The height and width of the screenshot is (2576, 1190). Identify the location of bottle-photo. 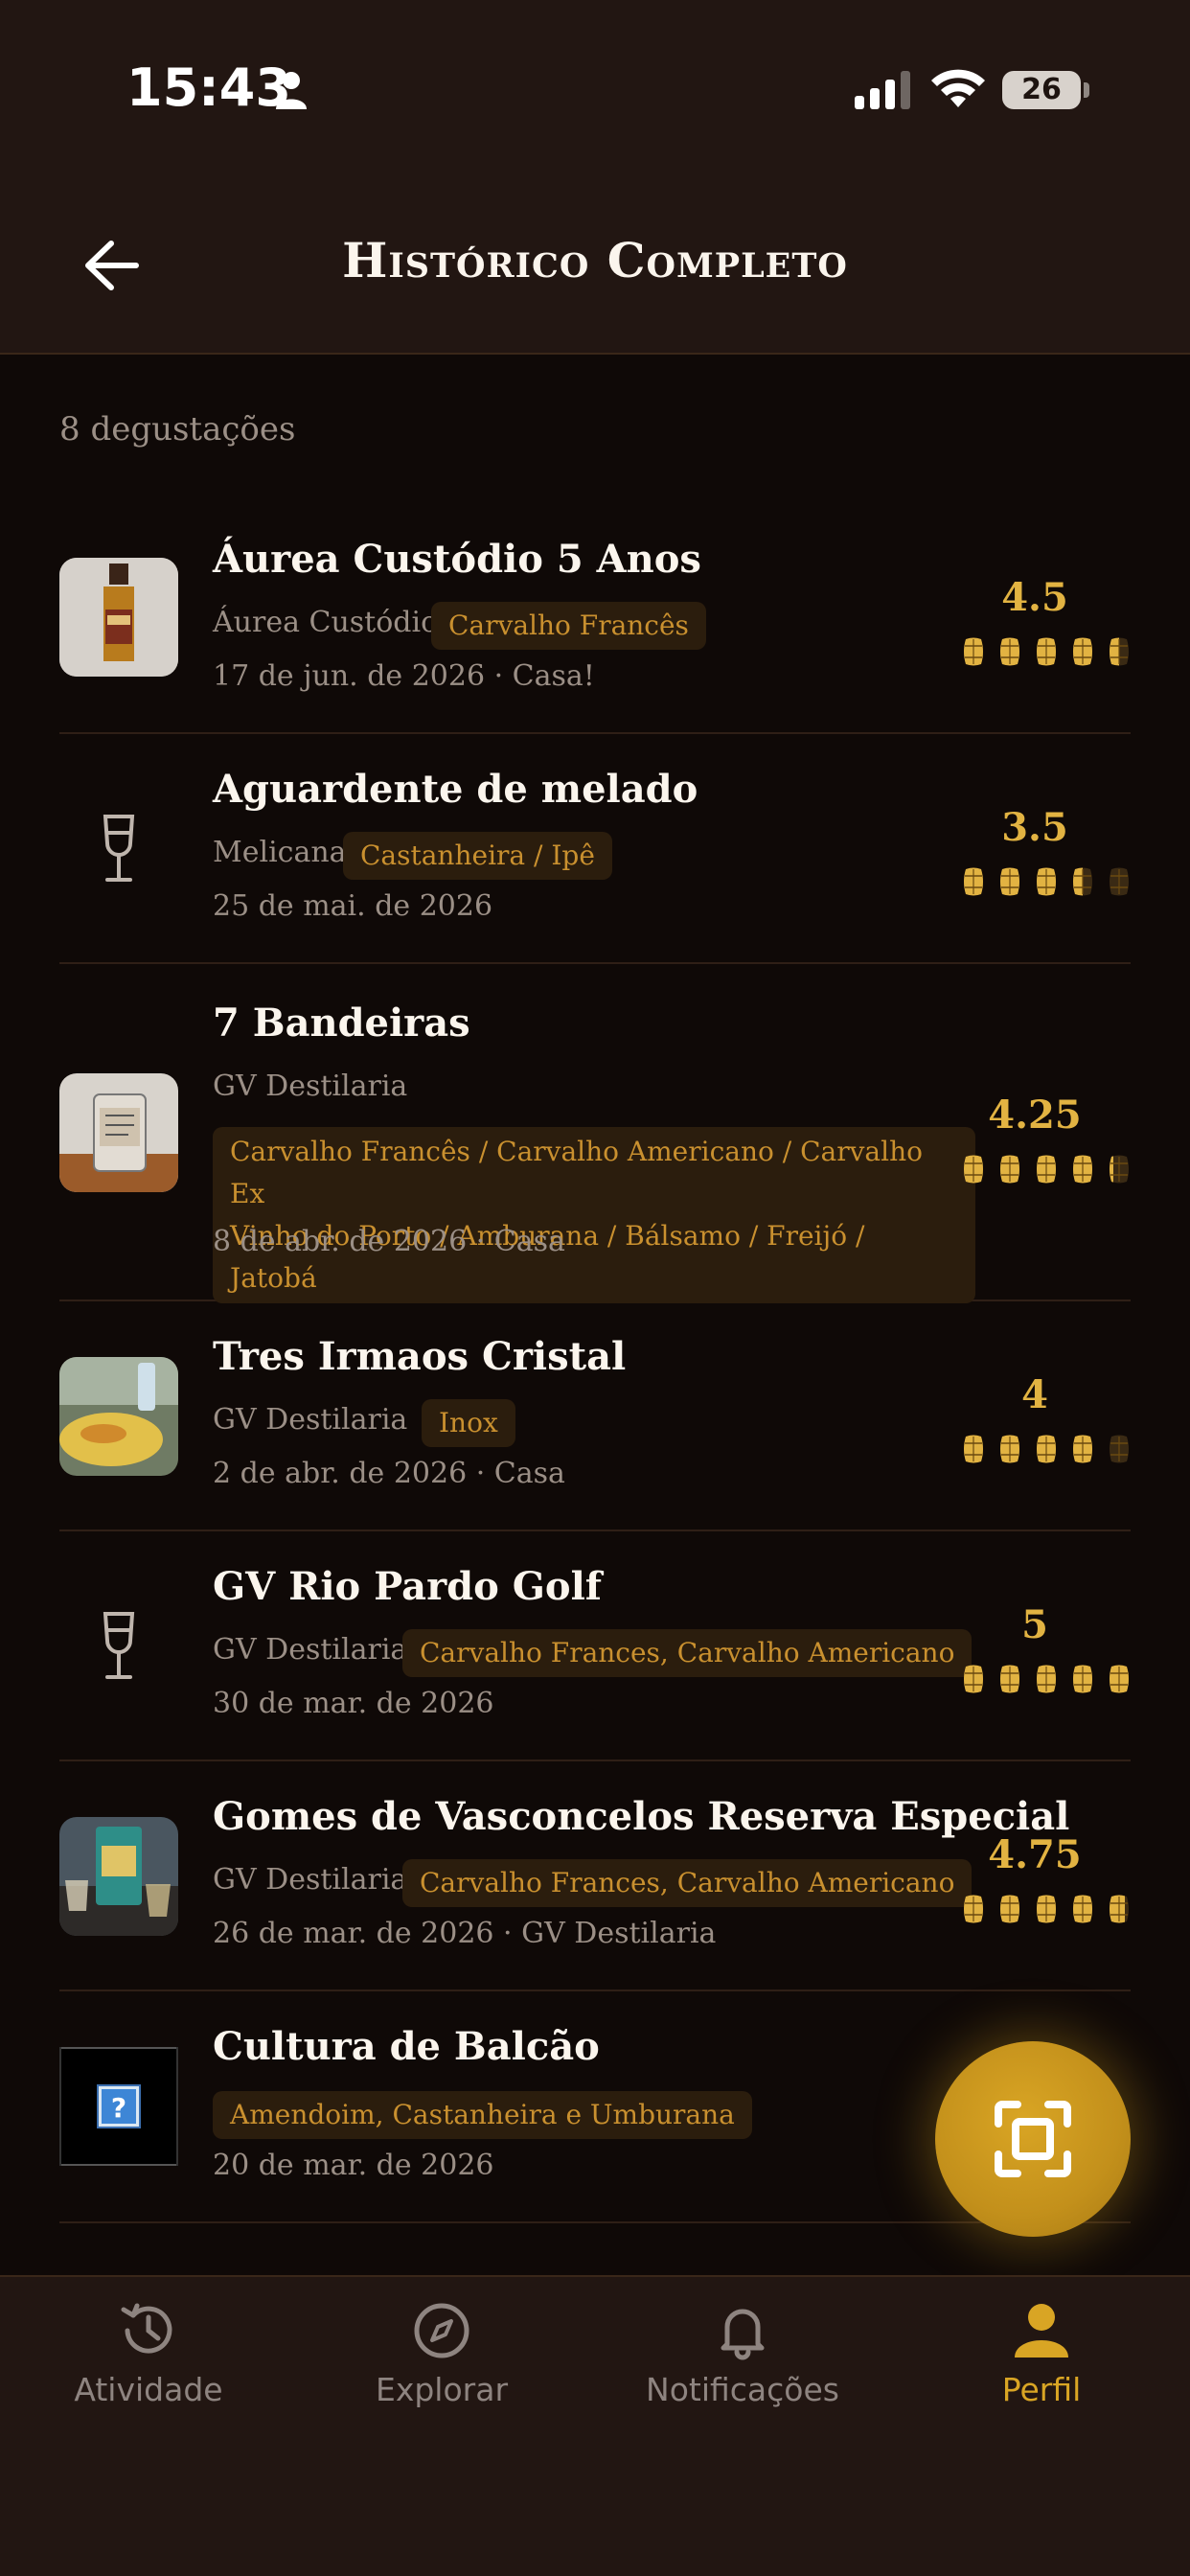
(119, 617).